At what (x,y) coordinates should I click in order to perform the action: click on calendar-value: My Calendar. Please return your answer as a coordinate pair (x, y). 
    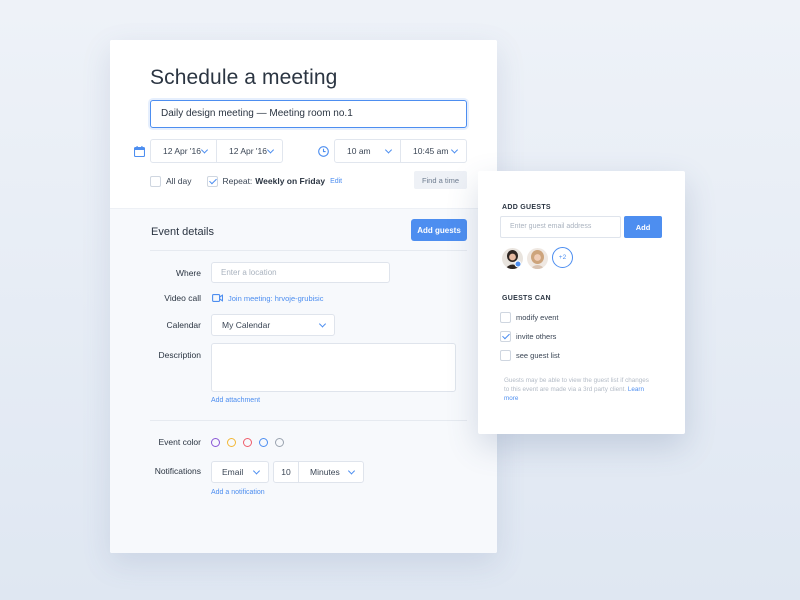
    Looking at the image, I should click on (246, 325).